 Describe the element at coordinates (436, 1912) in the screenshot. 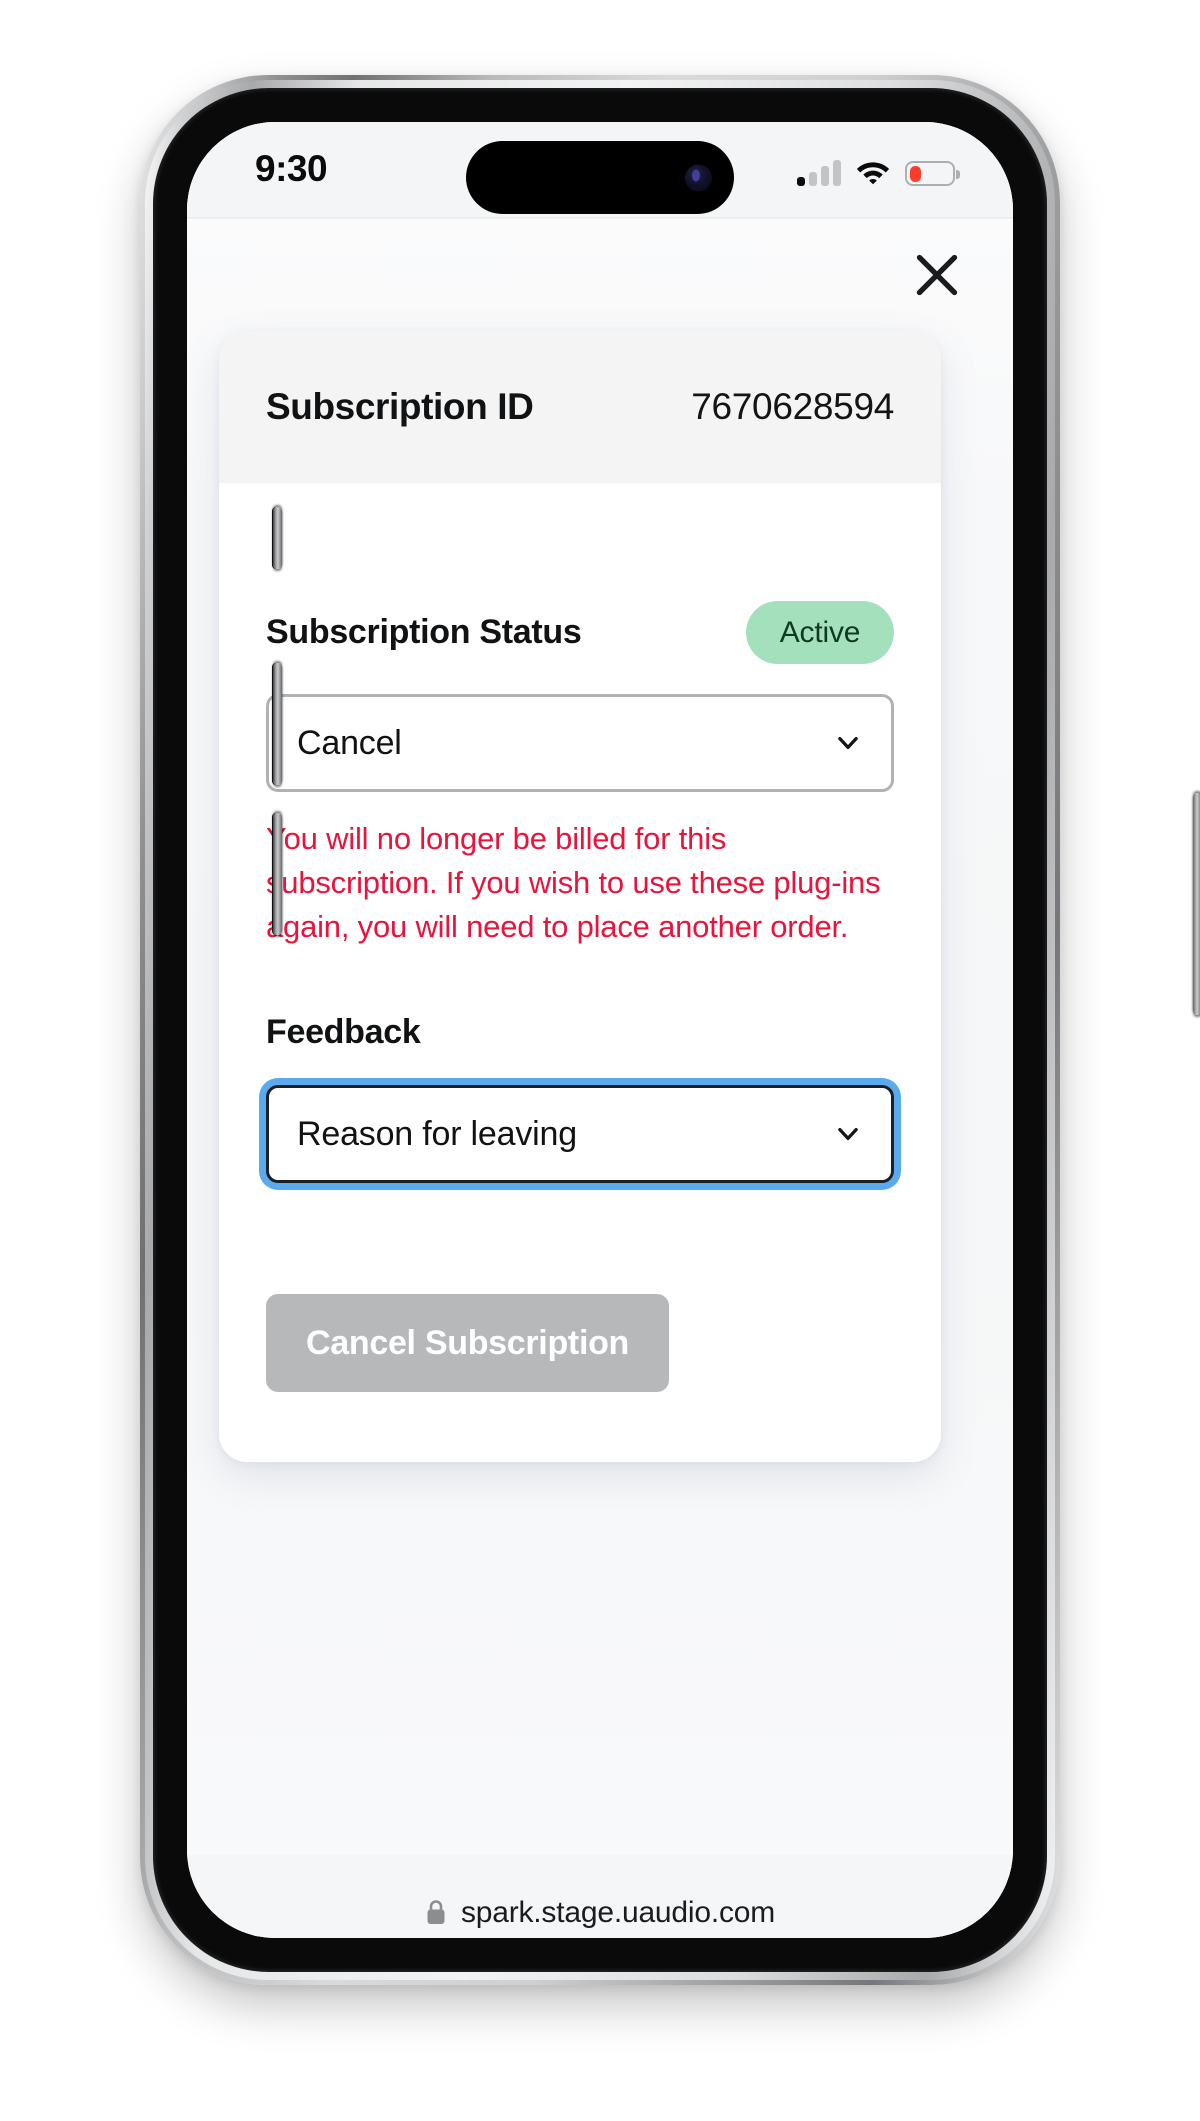

I see `lock-icon` at that location.